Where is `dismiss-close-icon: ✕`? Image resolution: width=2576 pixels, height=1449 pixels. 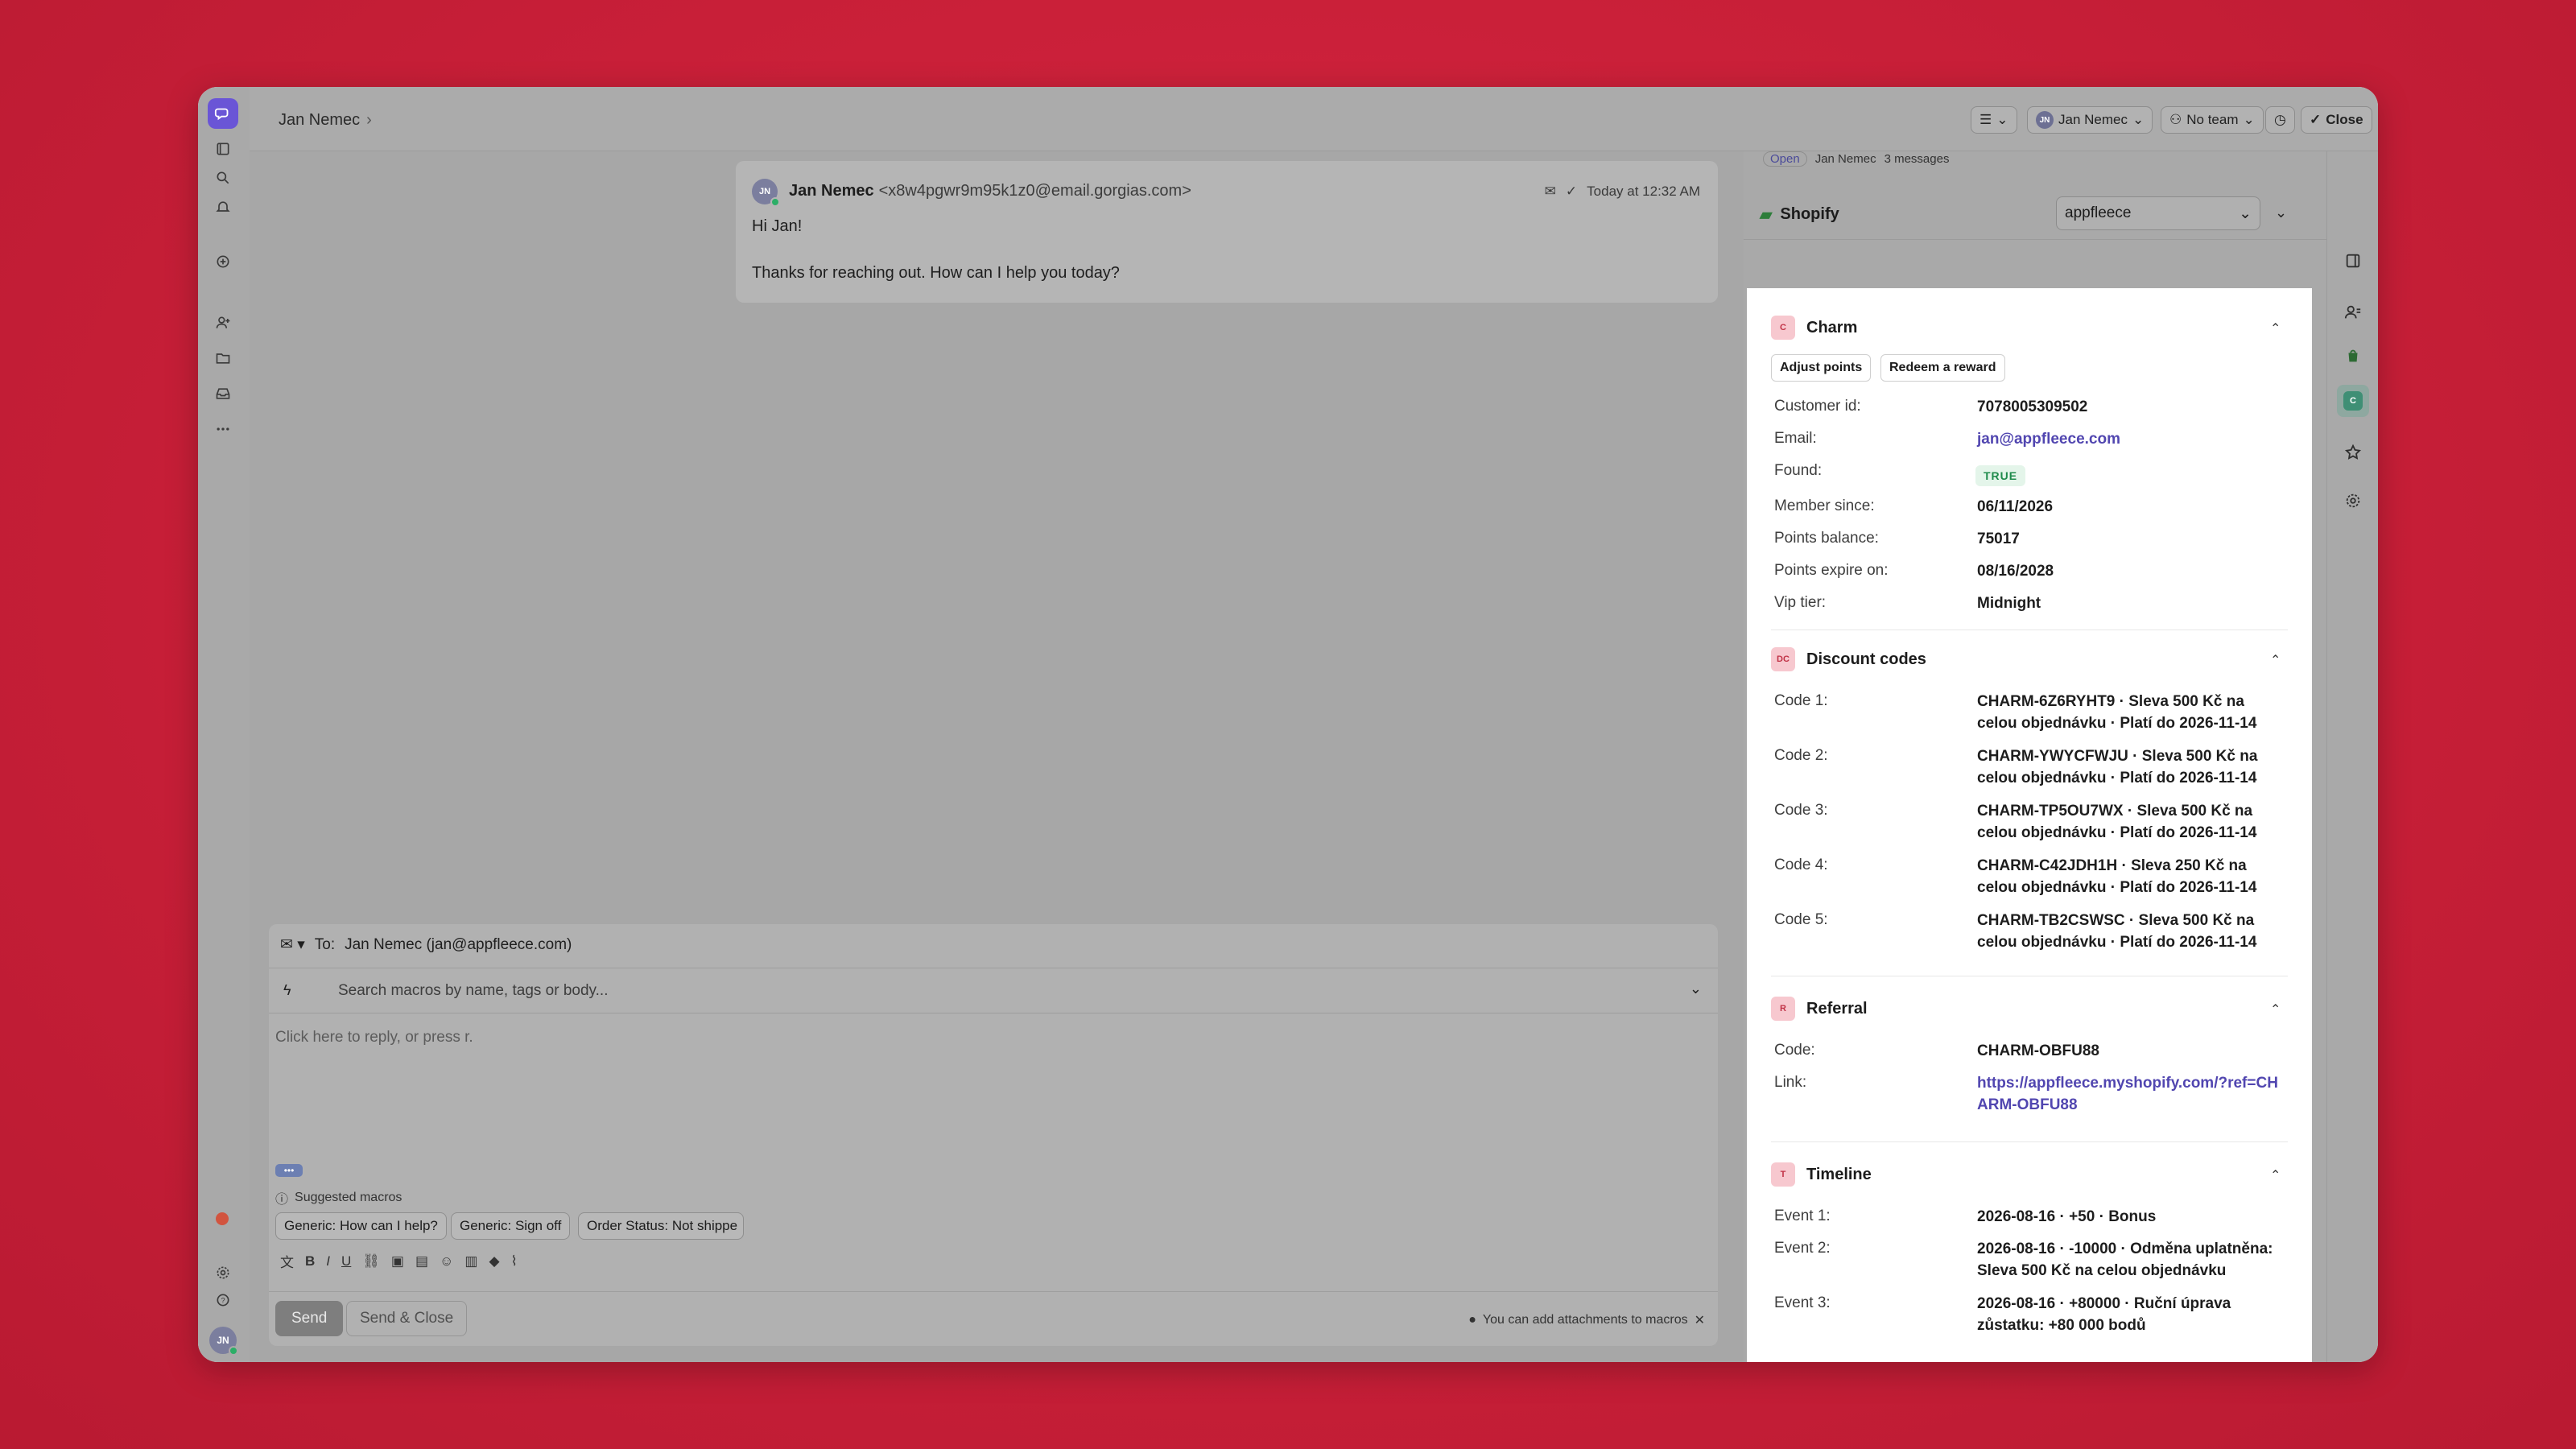
dismiss-close-icon: ✕ is located at coordinates (1700, 1320).